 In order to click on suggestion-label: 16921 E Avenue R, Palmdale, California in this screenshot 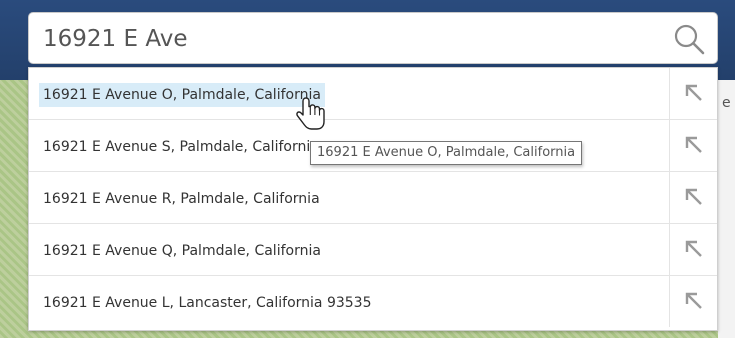, I will do `click(181, 199)`.